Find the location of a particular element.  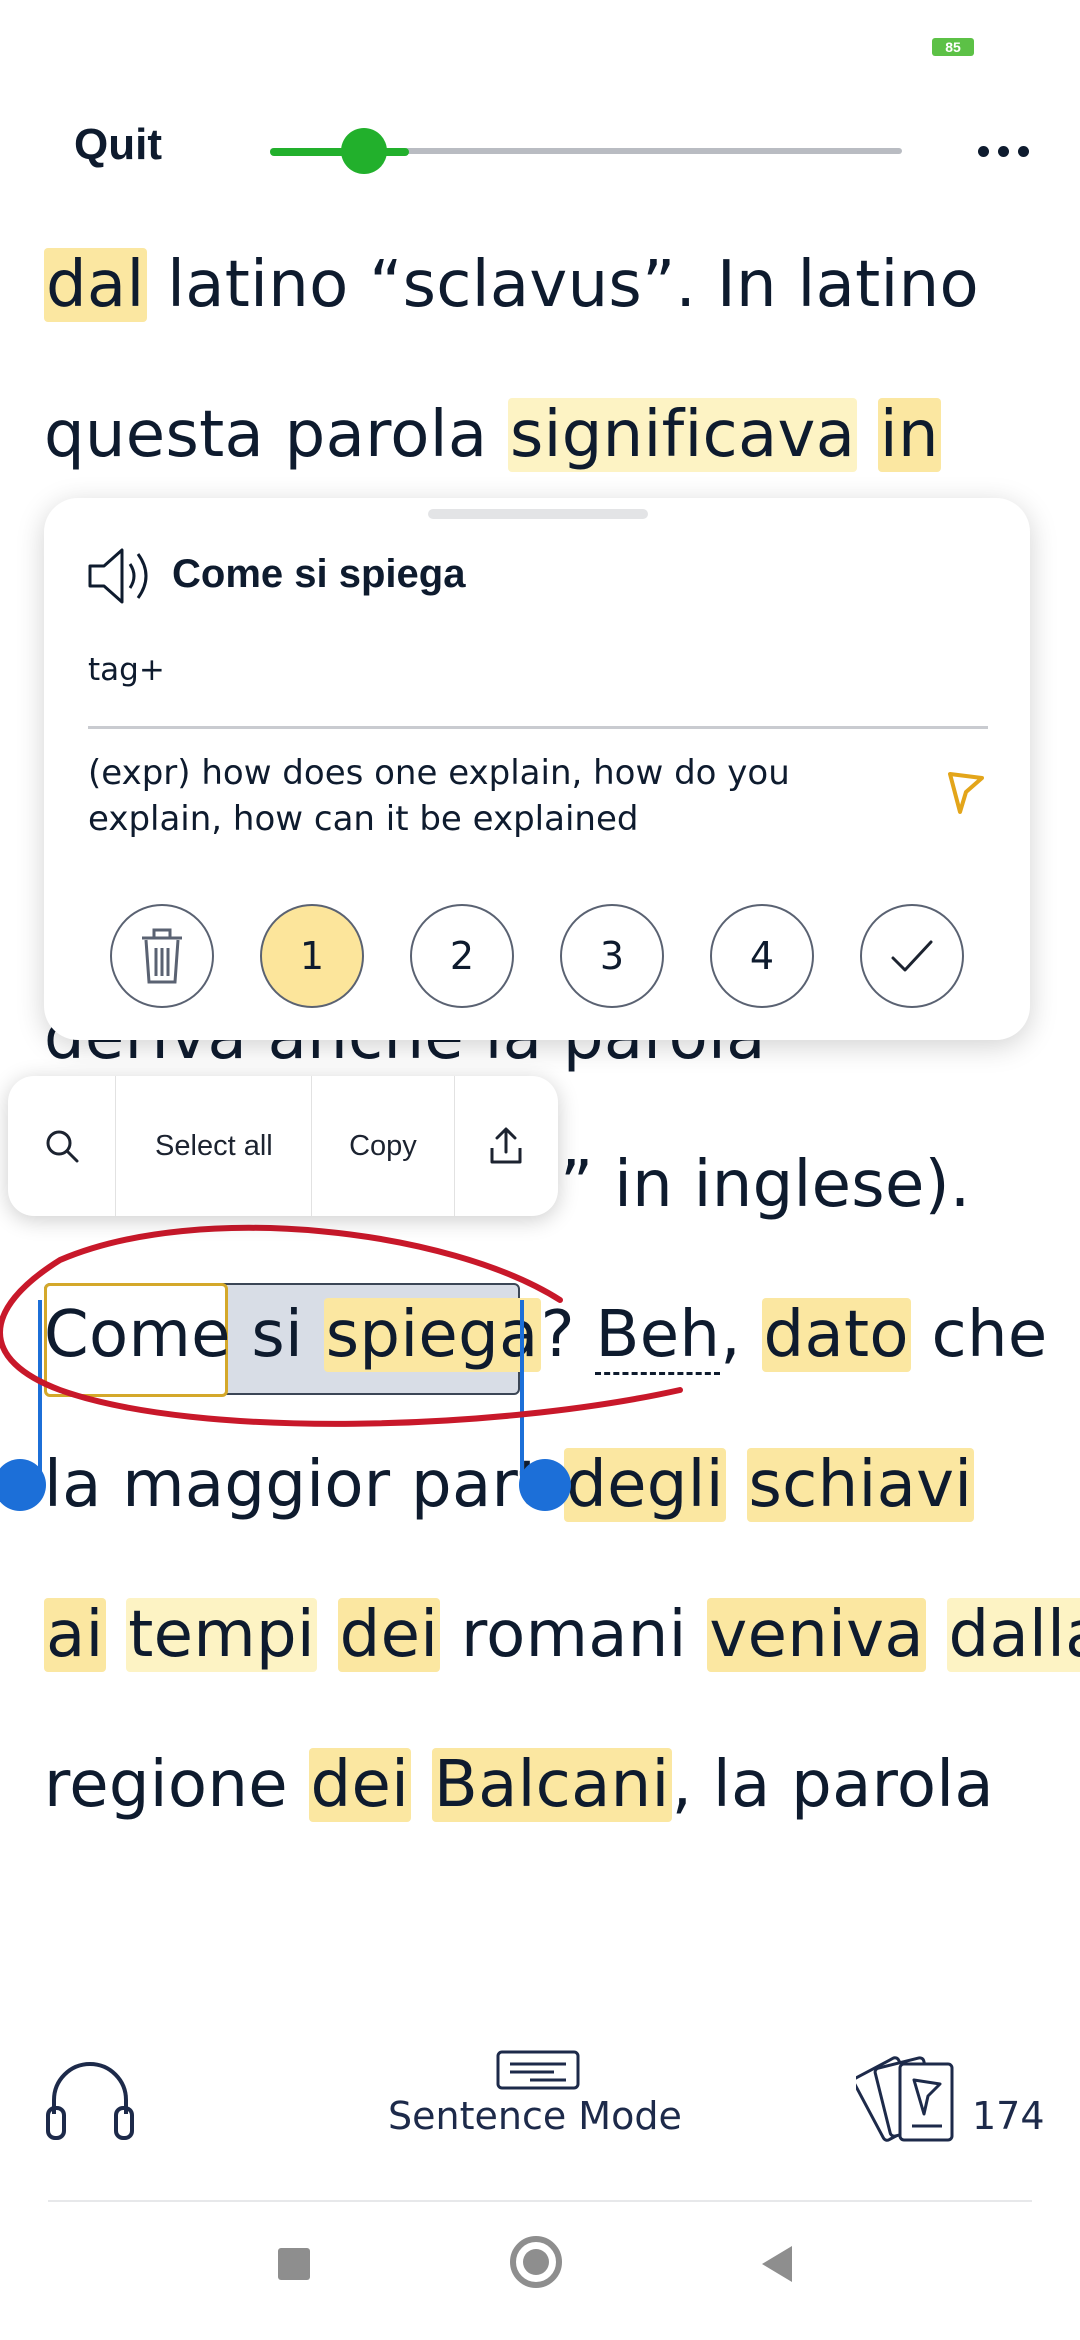

card-drag-handle is located at coordinates (538, 514).